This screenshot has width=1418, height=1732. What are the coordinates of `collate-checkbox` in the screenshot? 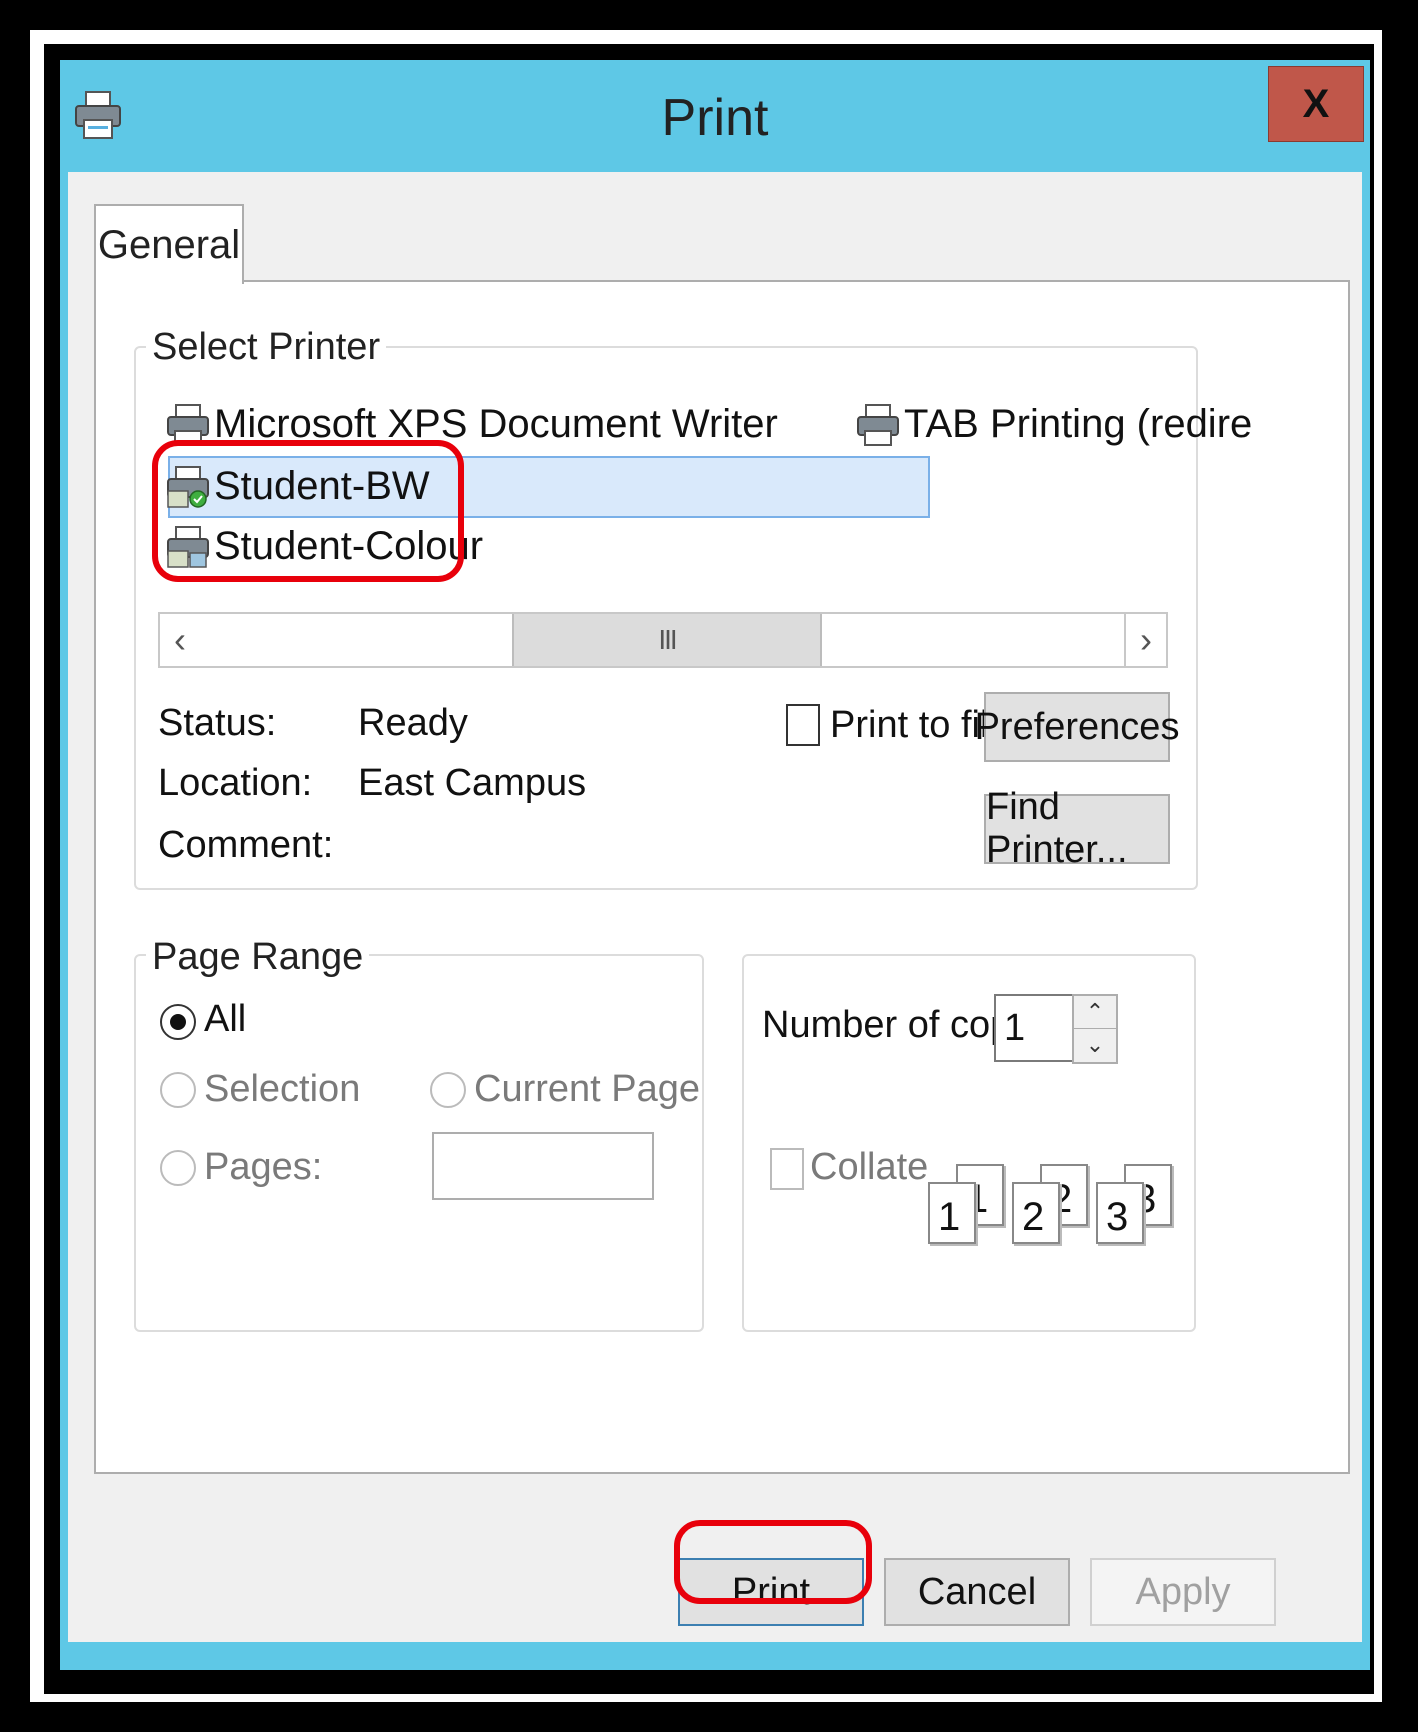 It's located at (787, 1169).